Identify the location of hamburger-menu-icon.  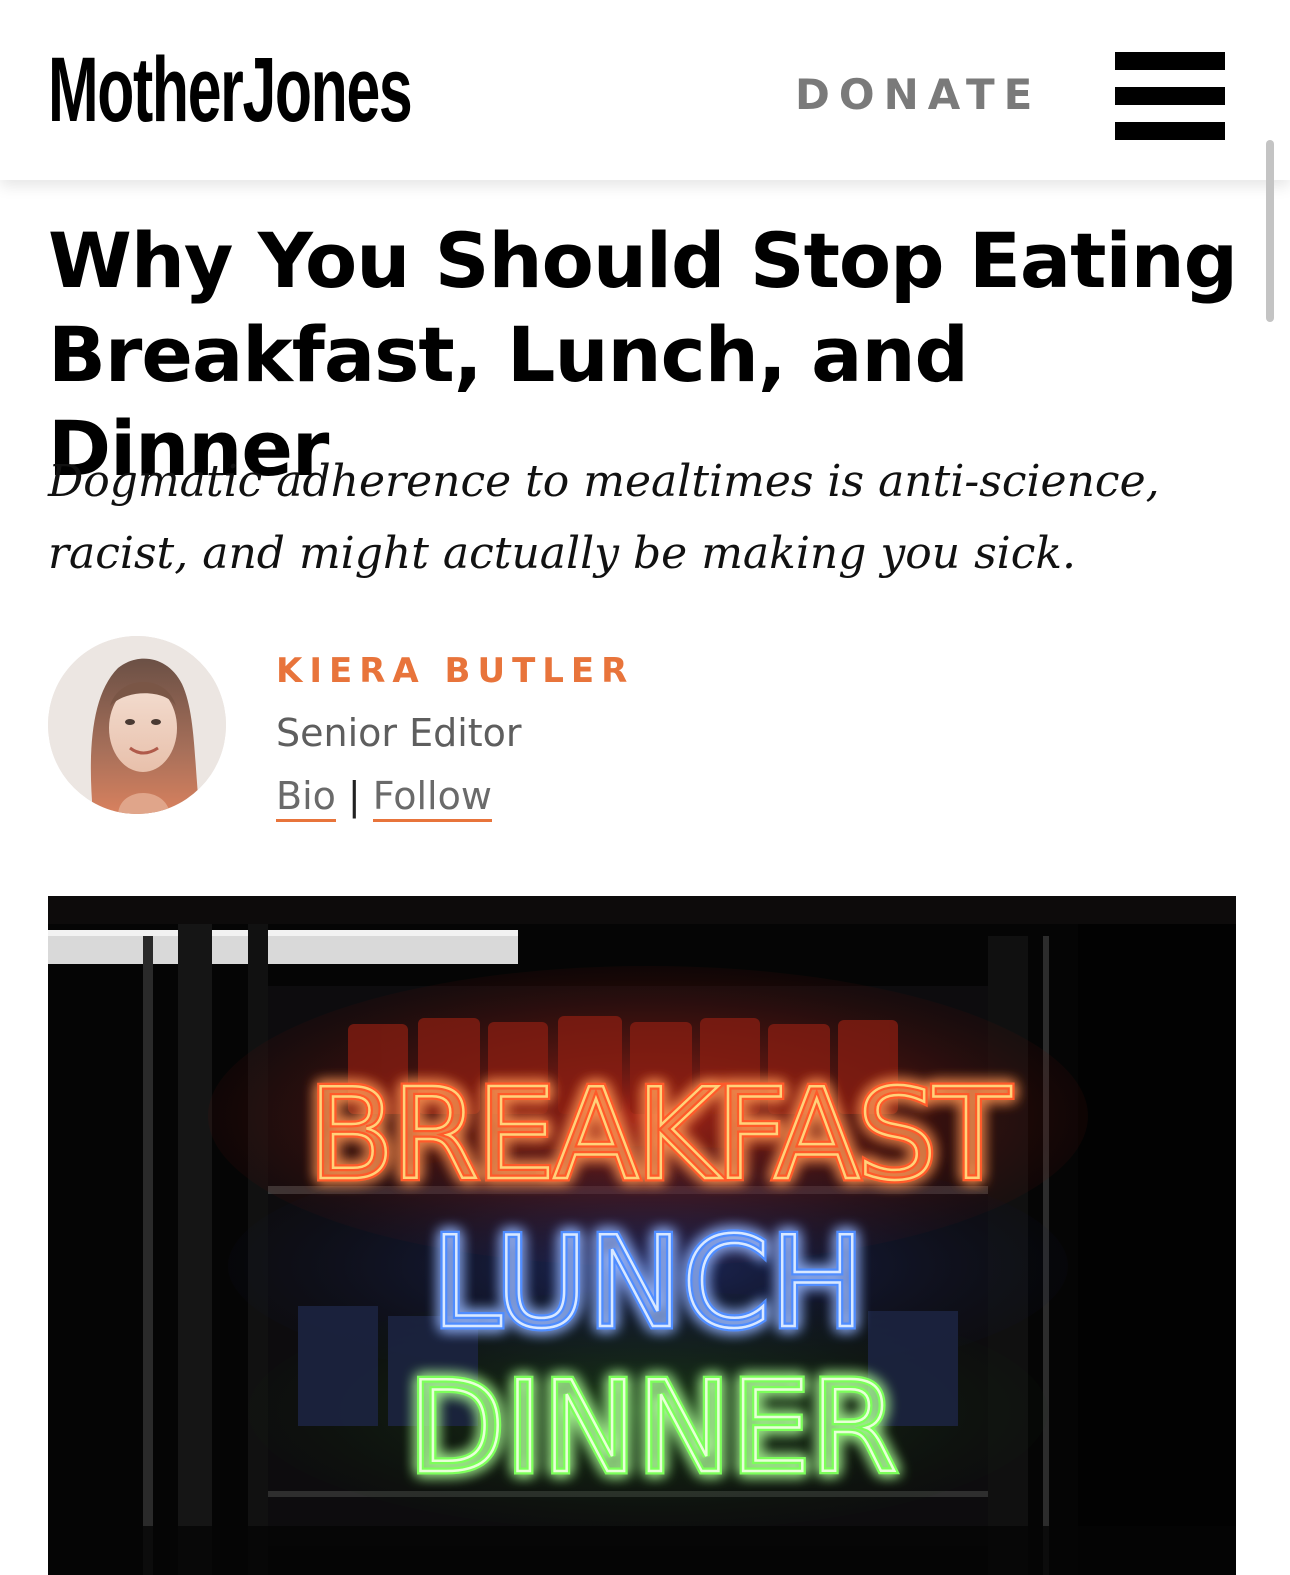
(1170, 97).